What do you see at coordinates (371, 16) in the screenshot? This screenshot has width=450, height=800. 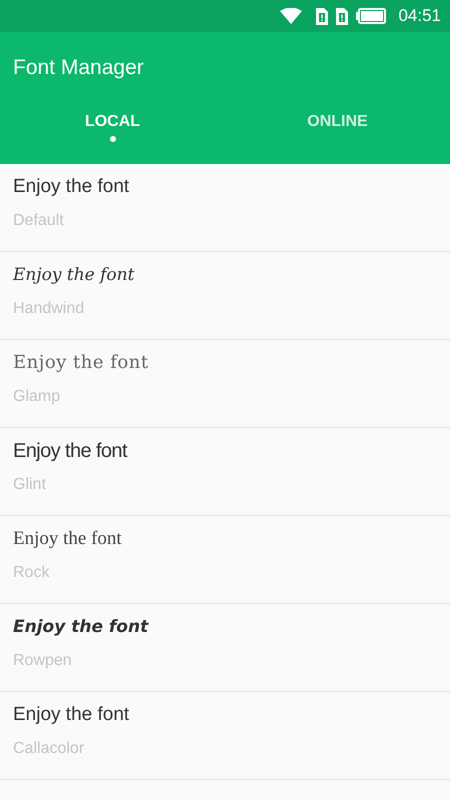 I see `battery-icon` at bounding box center [371, 16].